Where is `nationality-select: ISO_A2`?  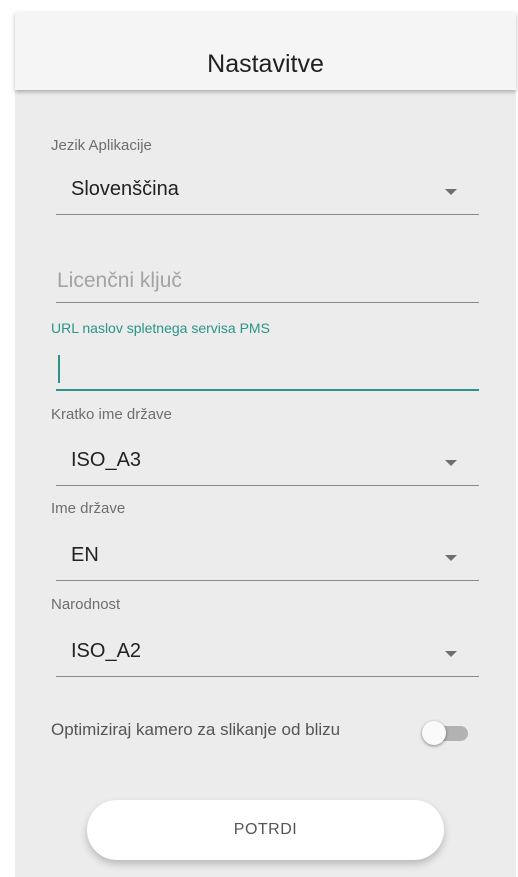
nationality-select: ISO_A2 is located at coordinates (267, 656).